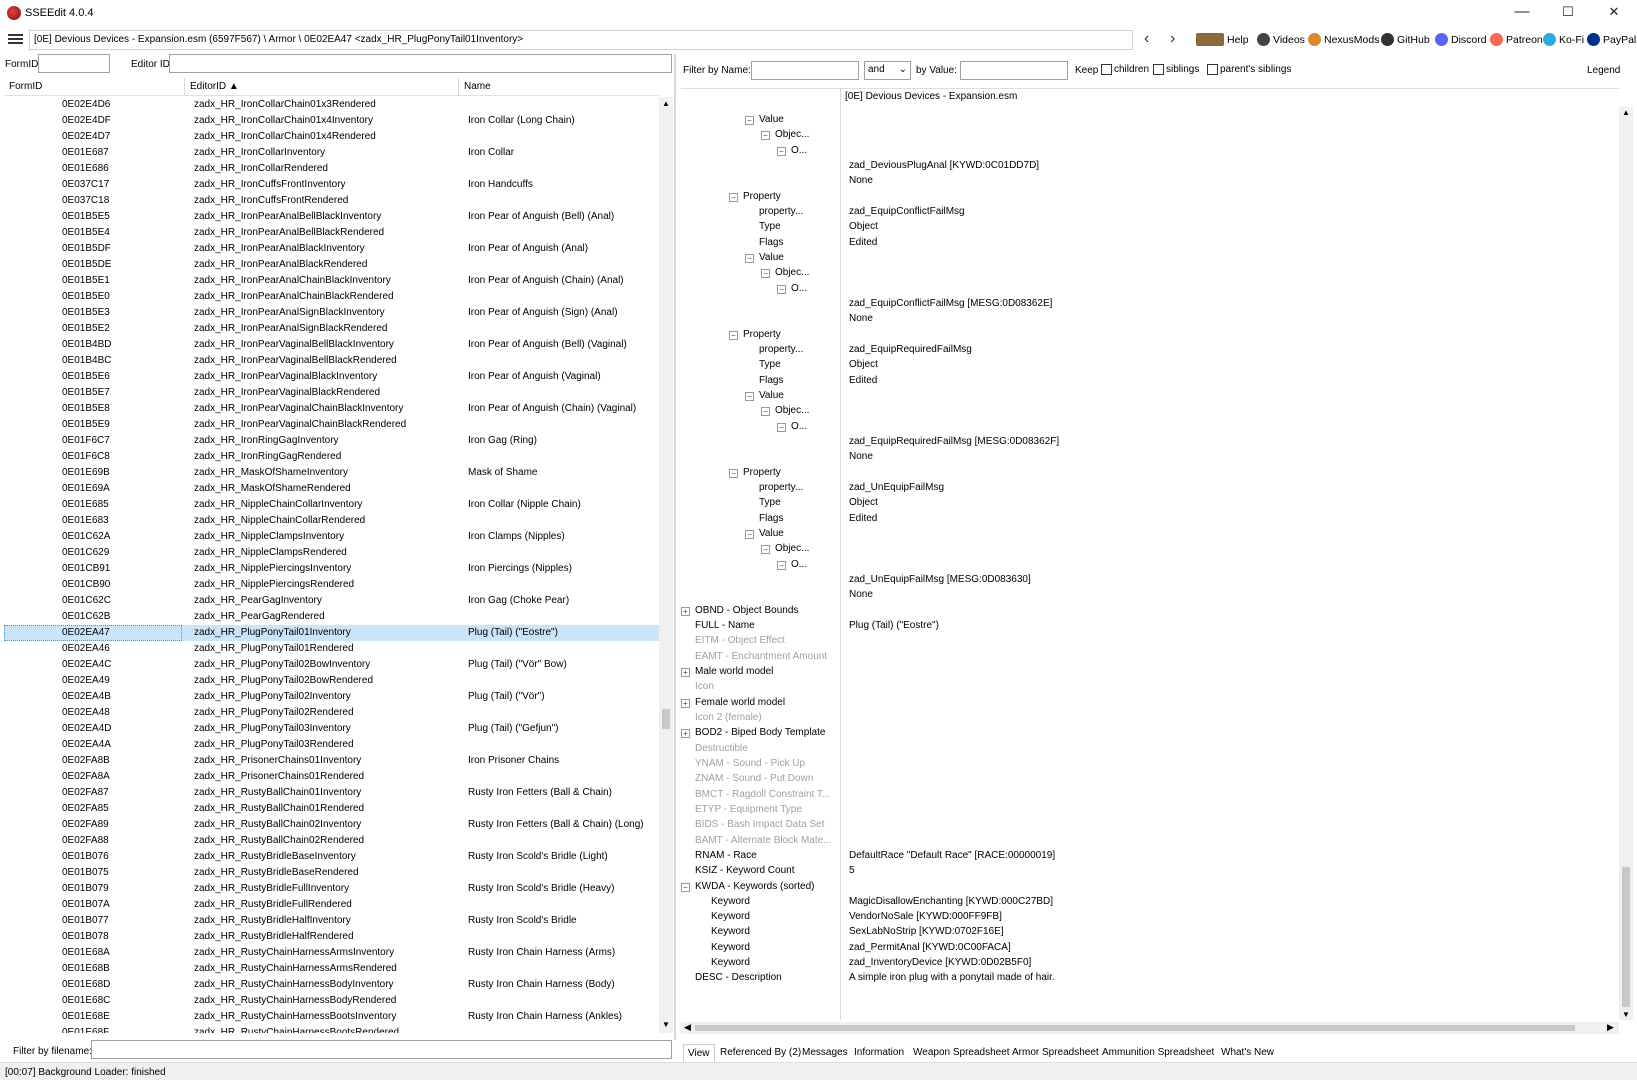  I want to click on tree-row: + Male world model, so click(1150, 672).